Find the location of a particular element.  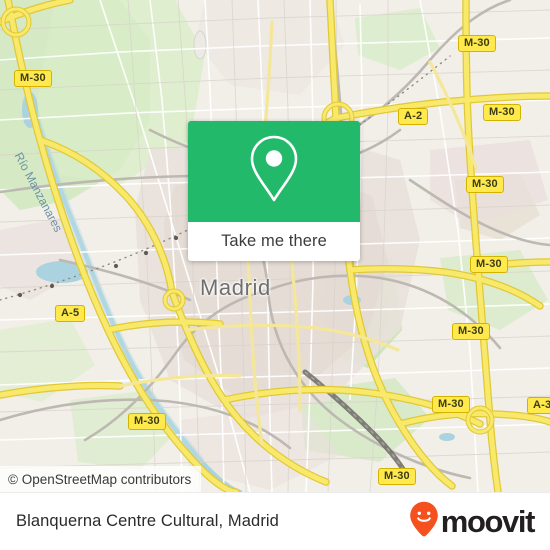

callout-icon-panel is located at coordinates (274, 171).